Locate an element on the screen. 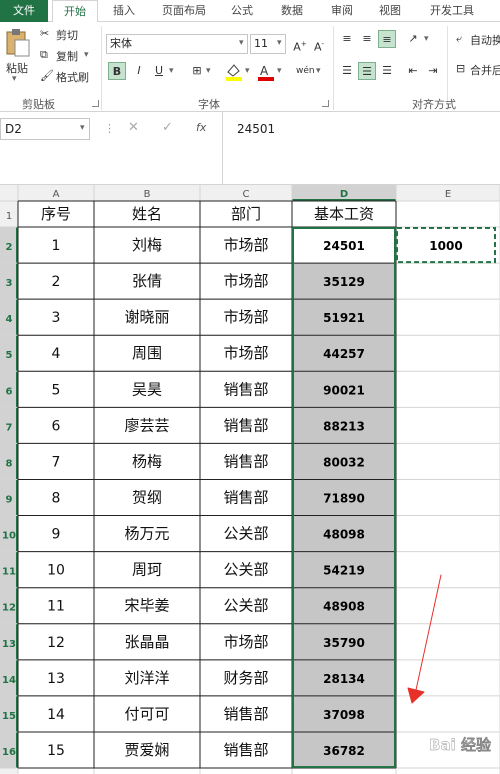 This screenshot has height=774, width=500. cell-name: 廖芸芸 is located at coordinates (146, 425).